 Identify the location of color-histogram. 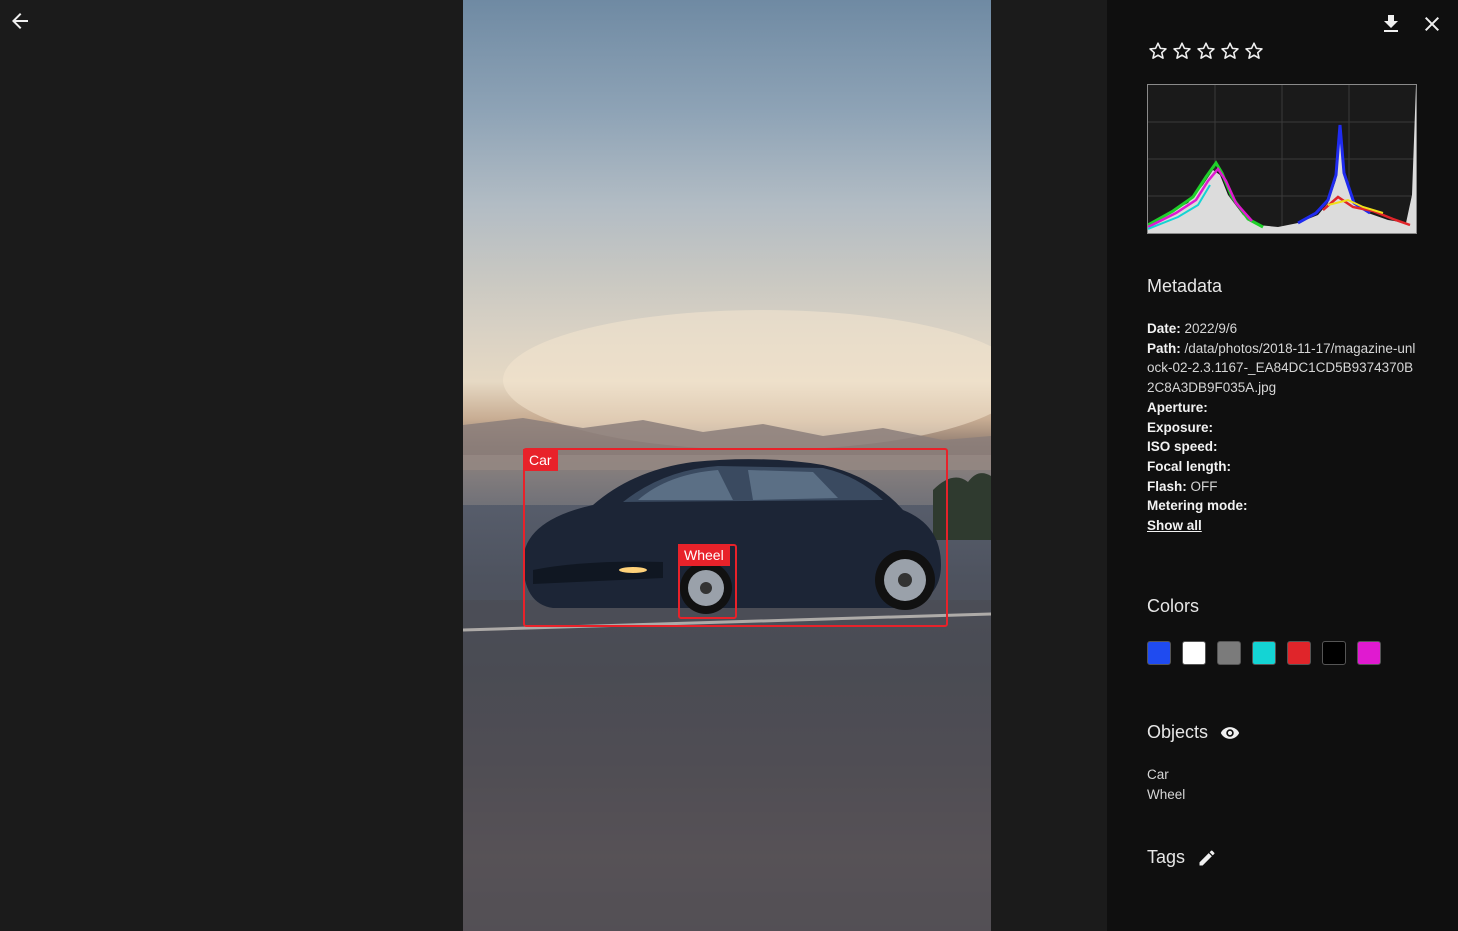
(1282, 159).